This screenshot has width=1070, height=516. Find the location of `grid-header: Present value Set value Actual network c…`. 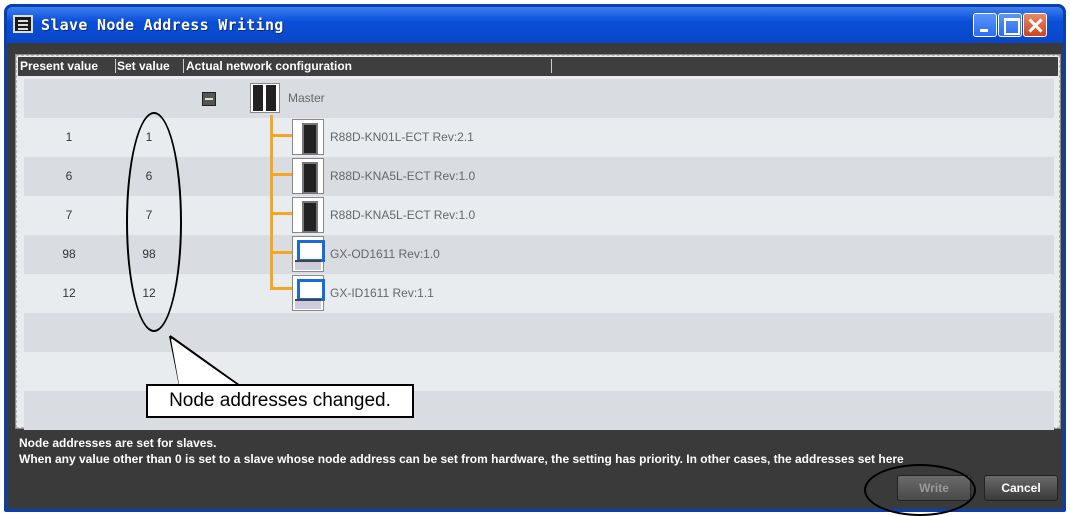

grid-header: Present value Set value Actual network c… is located at coordinates (538, 66).